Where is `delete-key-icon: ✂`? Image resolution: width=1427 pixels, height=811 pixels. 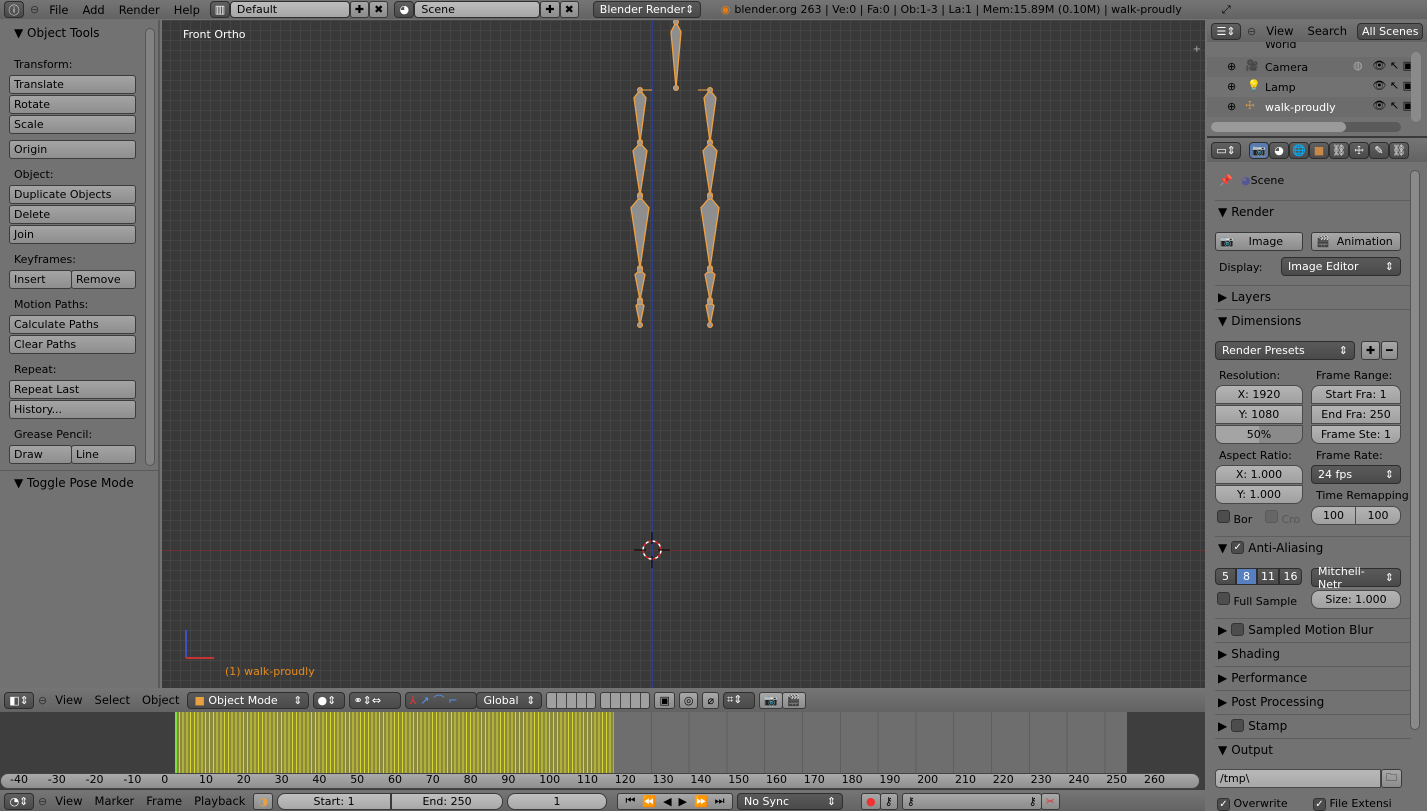
delete-key-icon: ✂ is located at coordinates (1050, 801).